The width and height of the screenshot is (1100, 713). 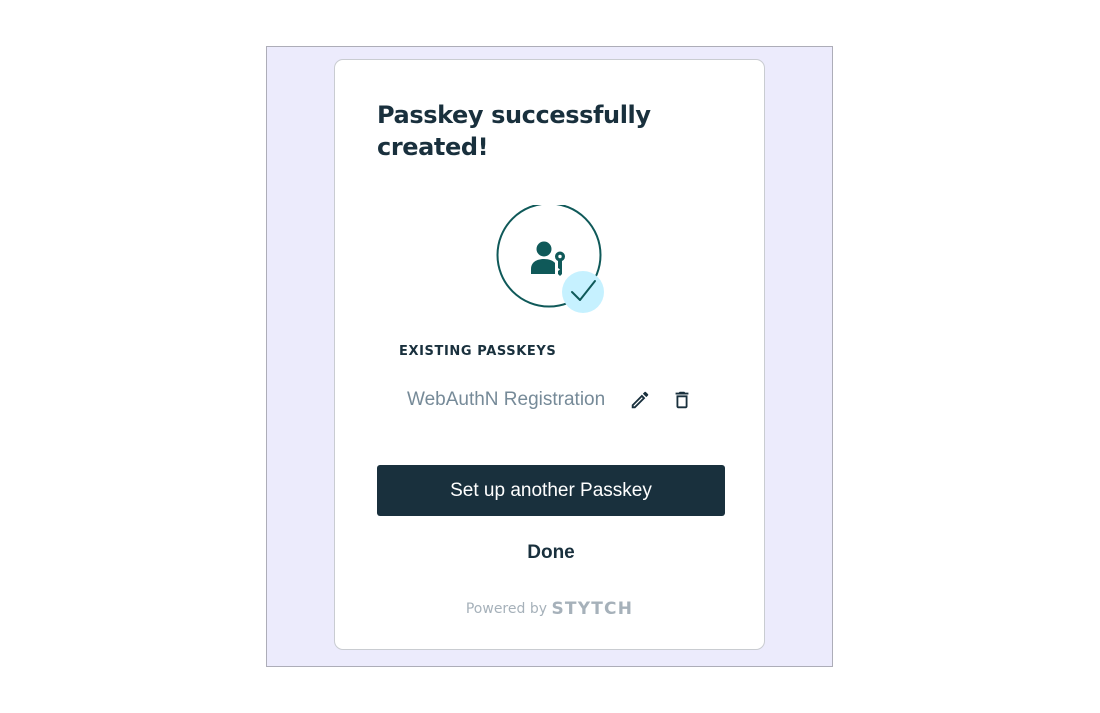 I want to click on stytch-logo: STYTCH, so click(x=592, y=609).